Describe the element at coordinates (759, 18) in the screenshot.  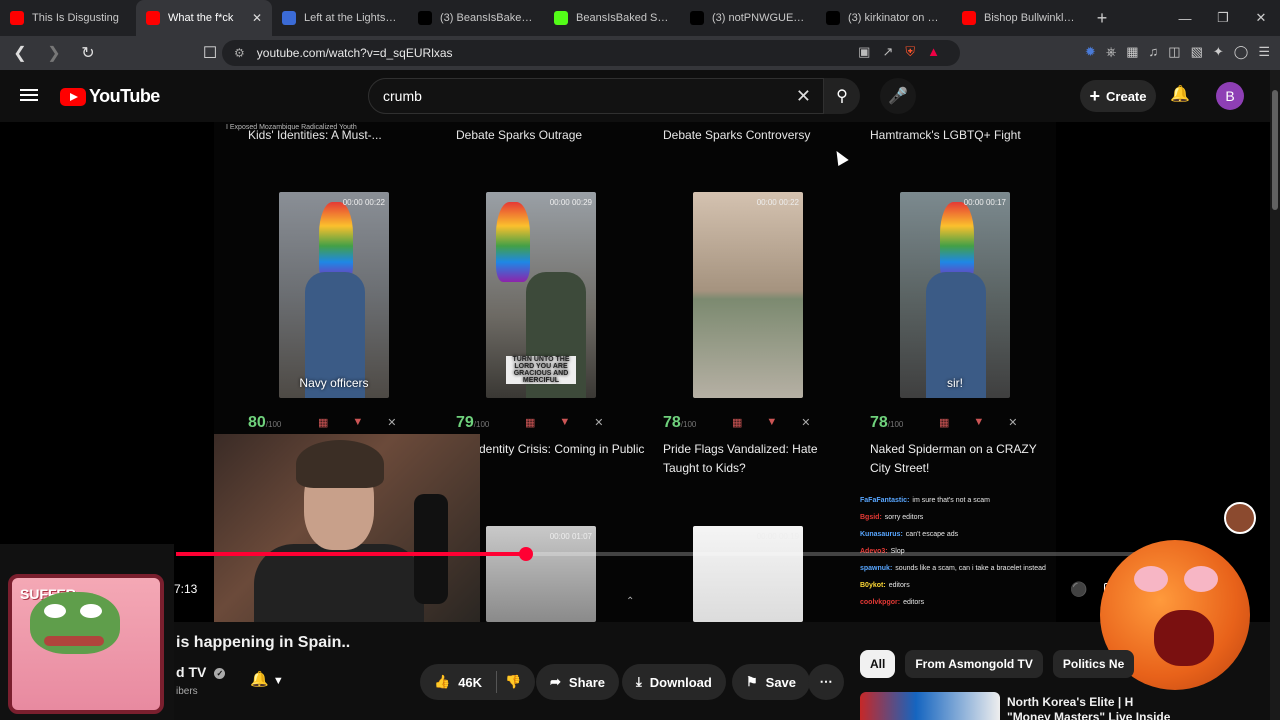
I see `tab-title: (3) notPNWGUERRILL` at that location.